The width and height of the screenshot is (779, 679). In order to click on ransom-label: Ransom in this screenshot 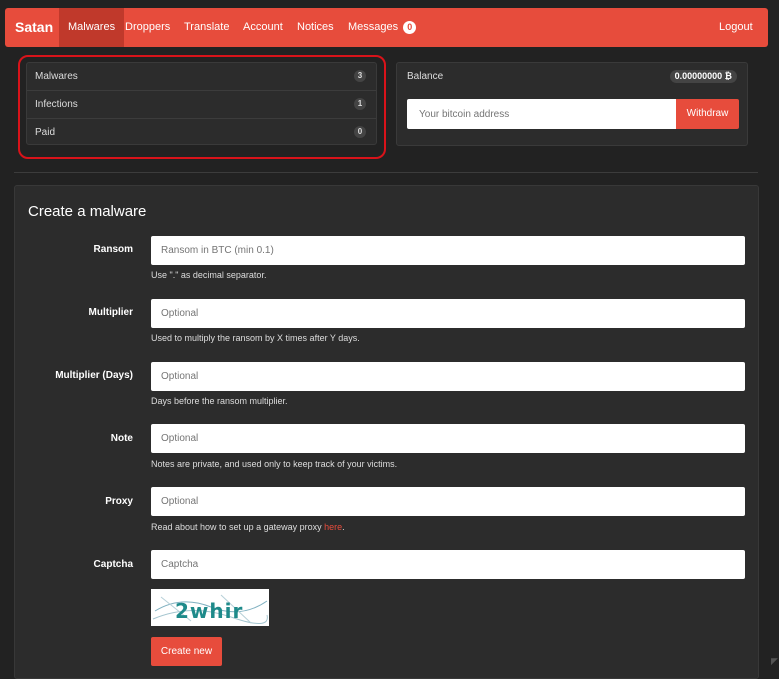, I will do `click(113, 249)`.